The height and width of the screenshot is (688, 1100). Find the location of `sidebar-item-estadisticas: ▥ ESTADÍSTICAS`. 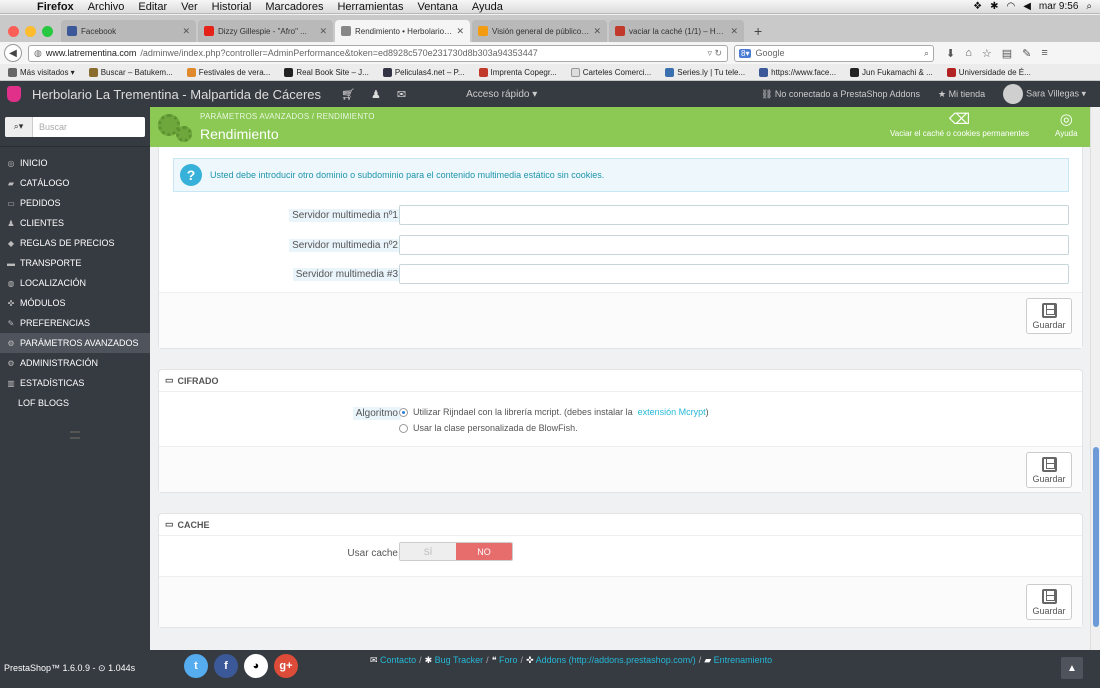

sidebar-item-estadisticas: ▥ ESTADÍSTICAS is located at coordinates (75, 383).